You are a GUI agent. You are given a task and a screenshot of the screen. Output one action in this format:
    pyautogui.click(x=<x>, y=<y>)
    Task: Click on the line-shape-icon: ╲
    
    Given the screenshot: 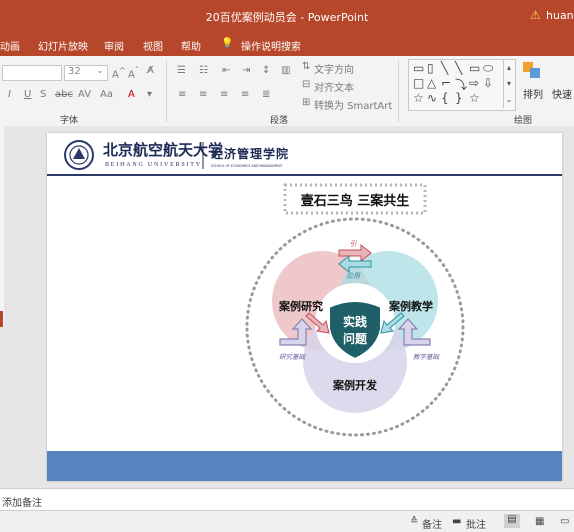 What is the action you would take?
    pyautogui.click(x=444, y=68)
    